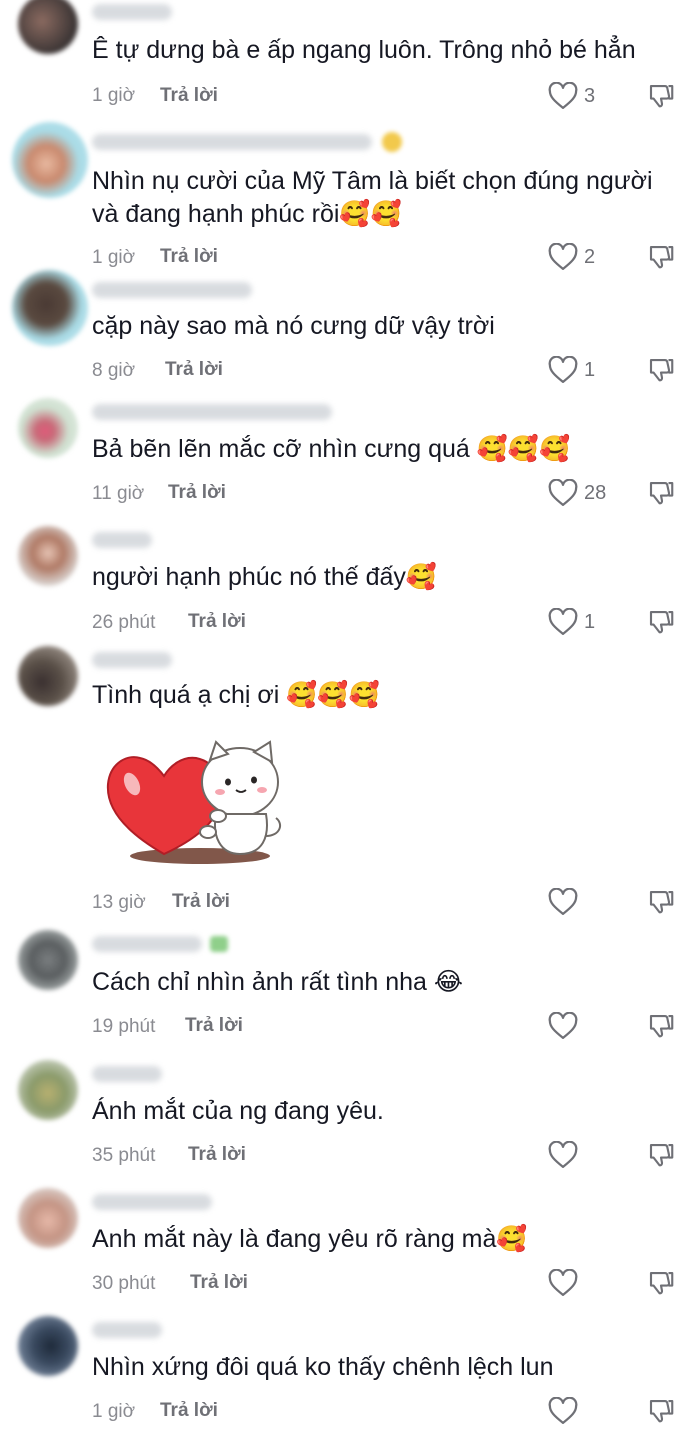  What do you see at coordinates (590, 257) in the screenshot?
I see `like-count: 2` at bounding box center [590, 257].